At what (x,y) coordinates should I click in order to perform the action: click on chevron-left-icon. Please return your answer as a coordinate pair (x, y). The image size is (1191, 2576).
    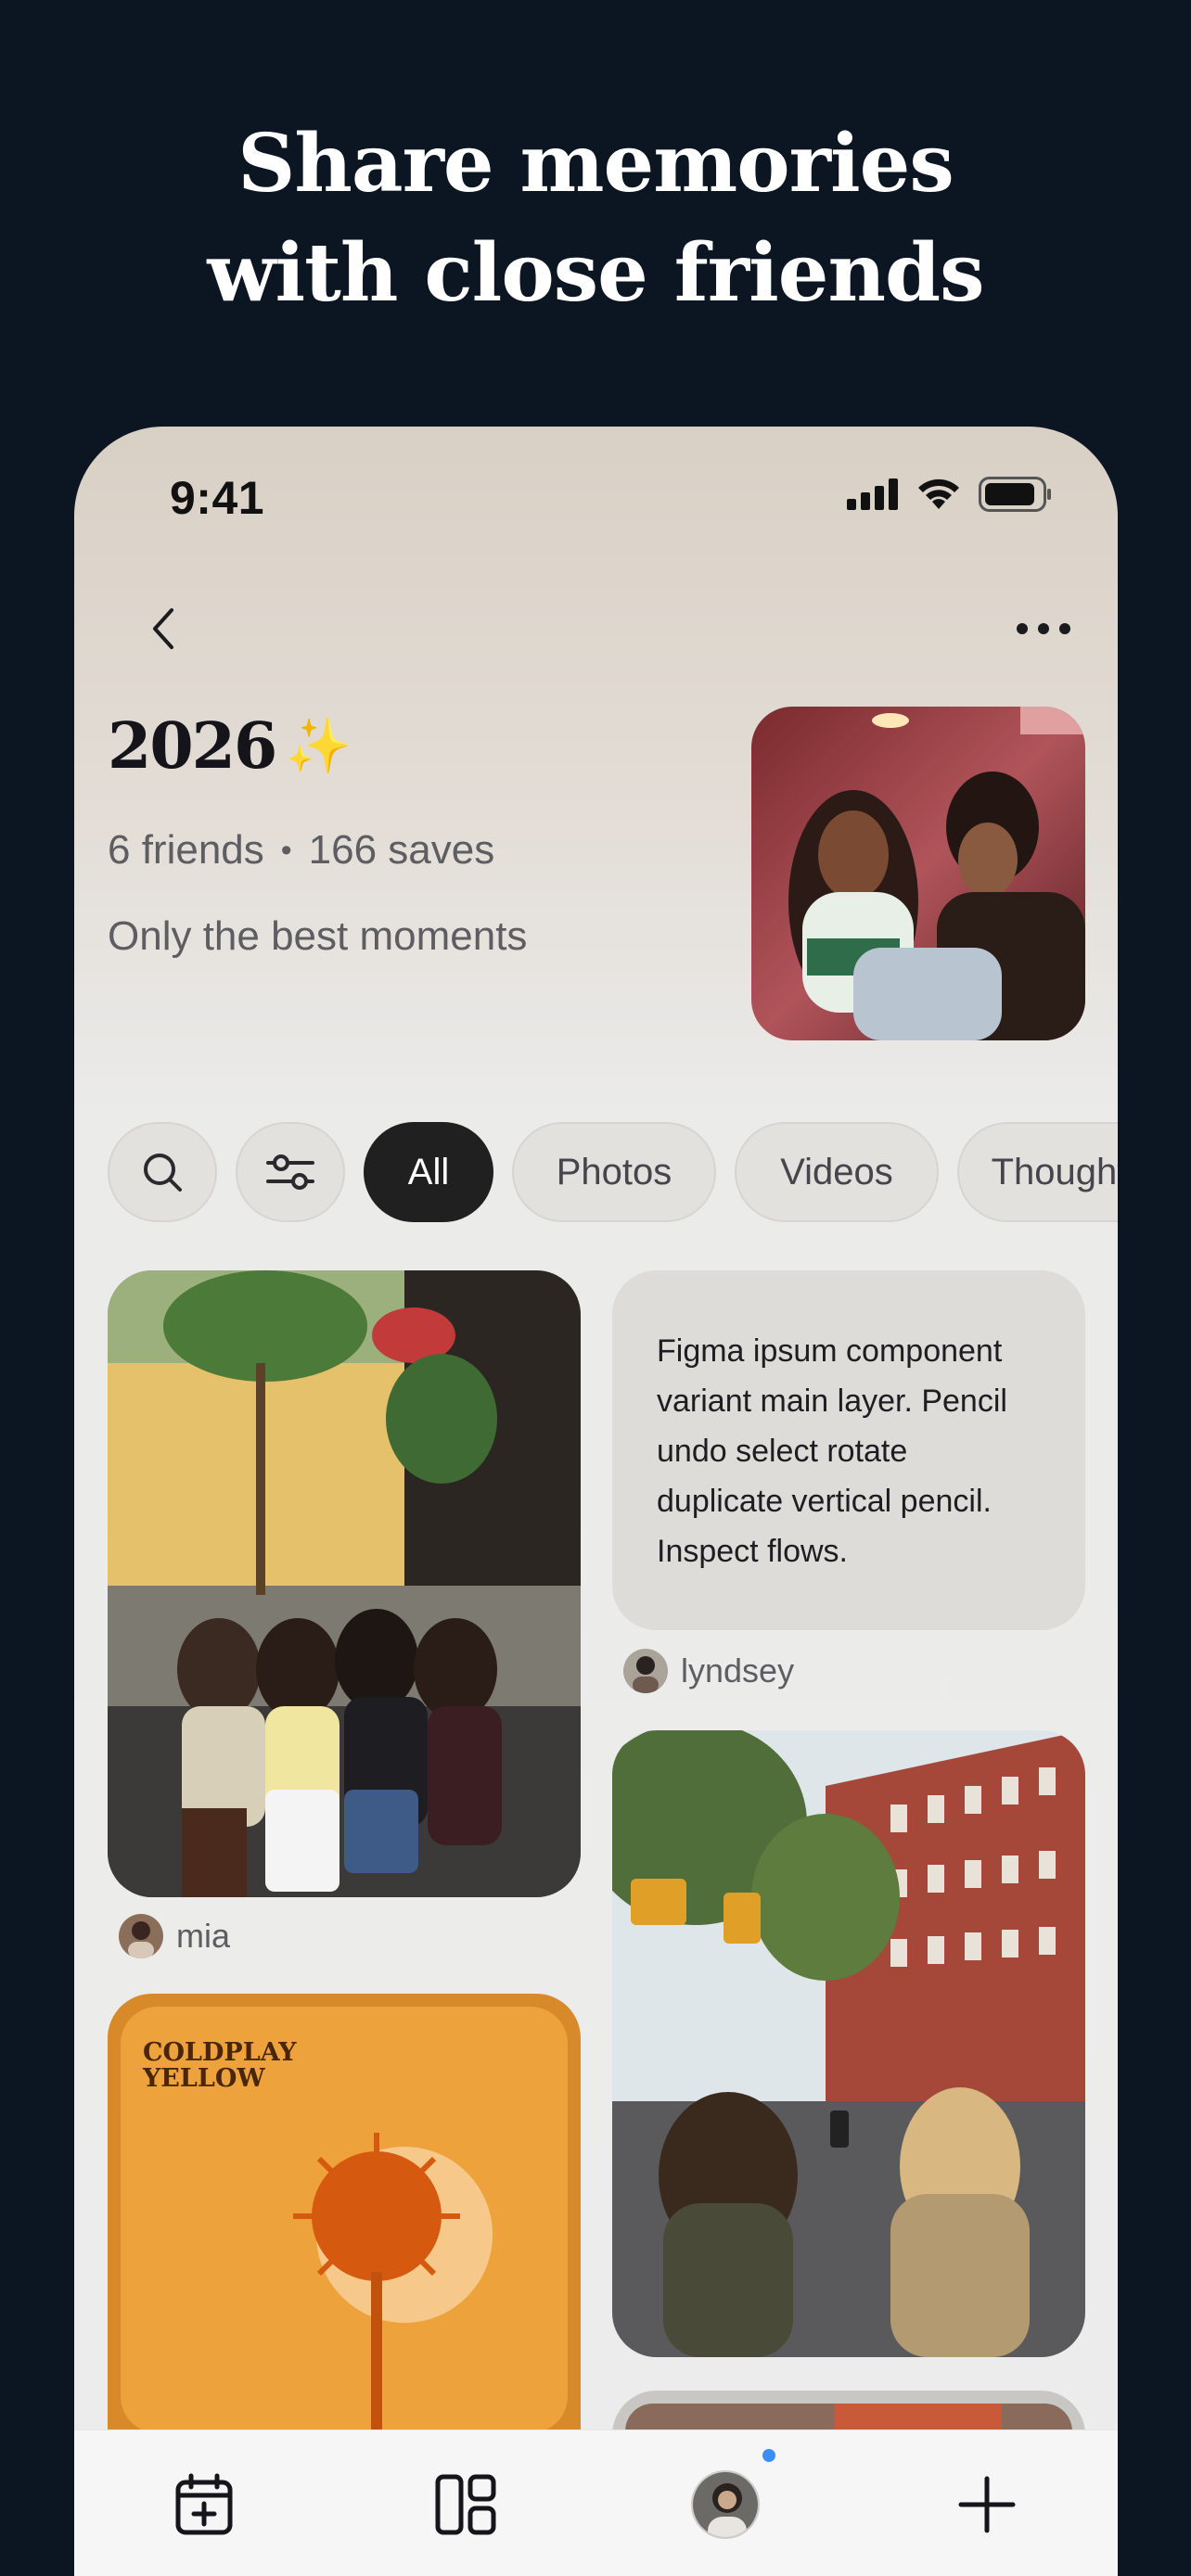
    Looking at the image, I should click on (163, 628).